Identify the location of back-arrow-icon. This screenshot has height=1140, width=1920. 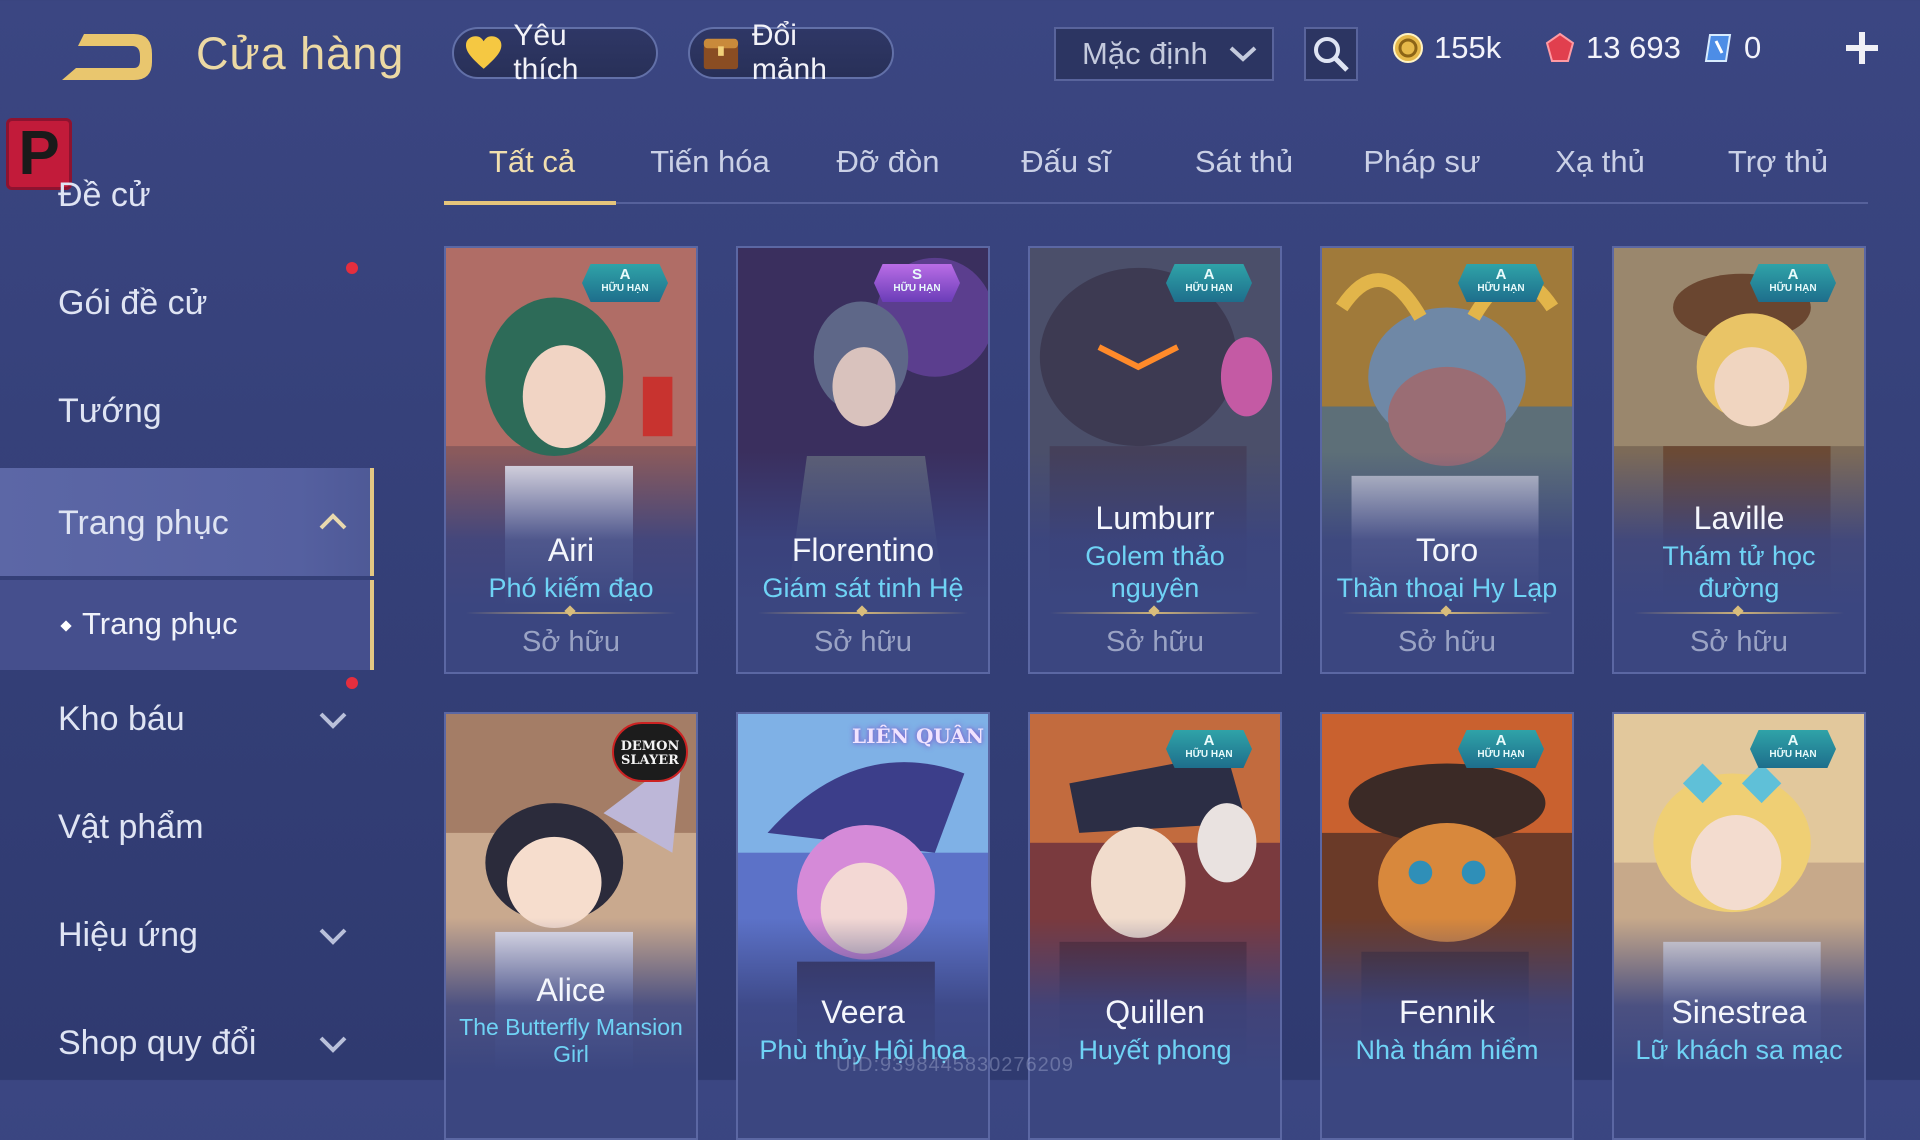
(106, 58).